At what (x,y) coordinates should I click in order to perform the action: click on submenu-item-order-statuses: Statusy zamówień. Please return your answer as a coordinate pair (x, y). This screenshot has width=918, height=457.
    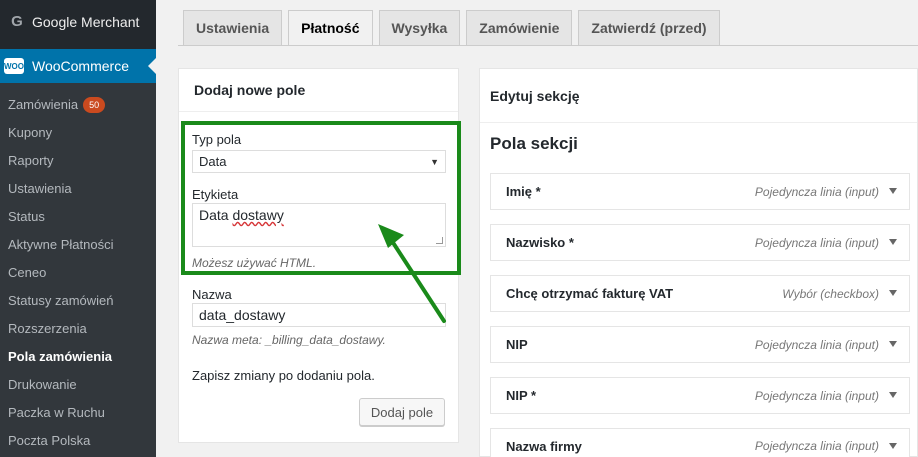
    Looking at the image, I should click on (78, 301).